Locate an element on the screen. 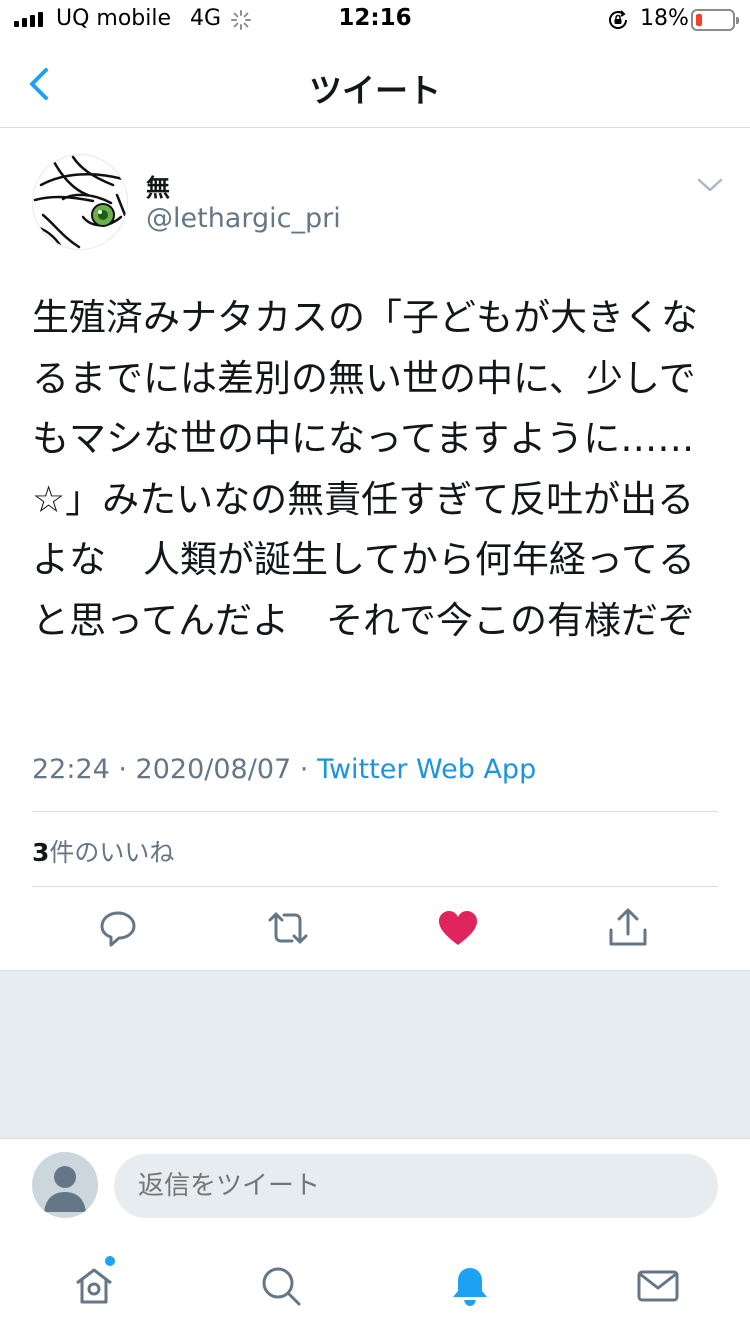 This screenshot has width=750, height=1334. notifications-icon is located at coordinates (470, 1286).